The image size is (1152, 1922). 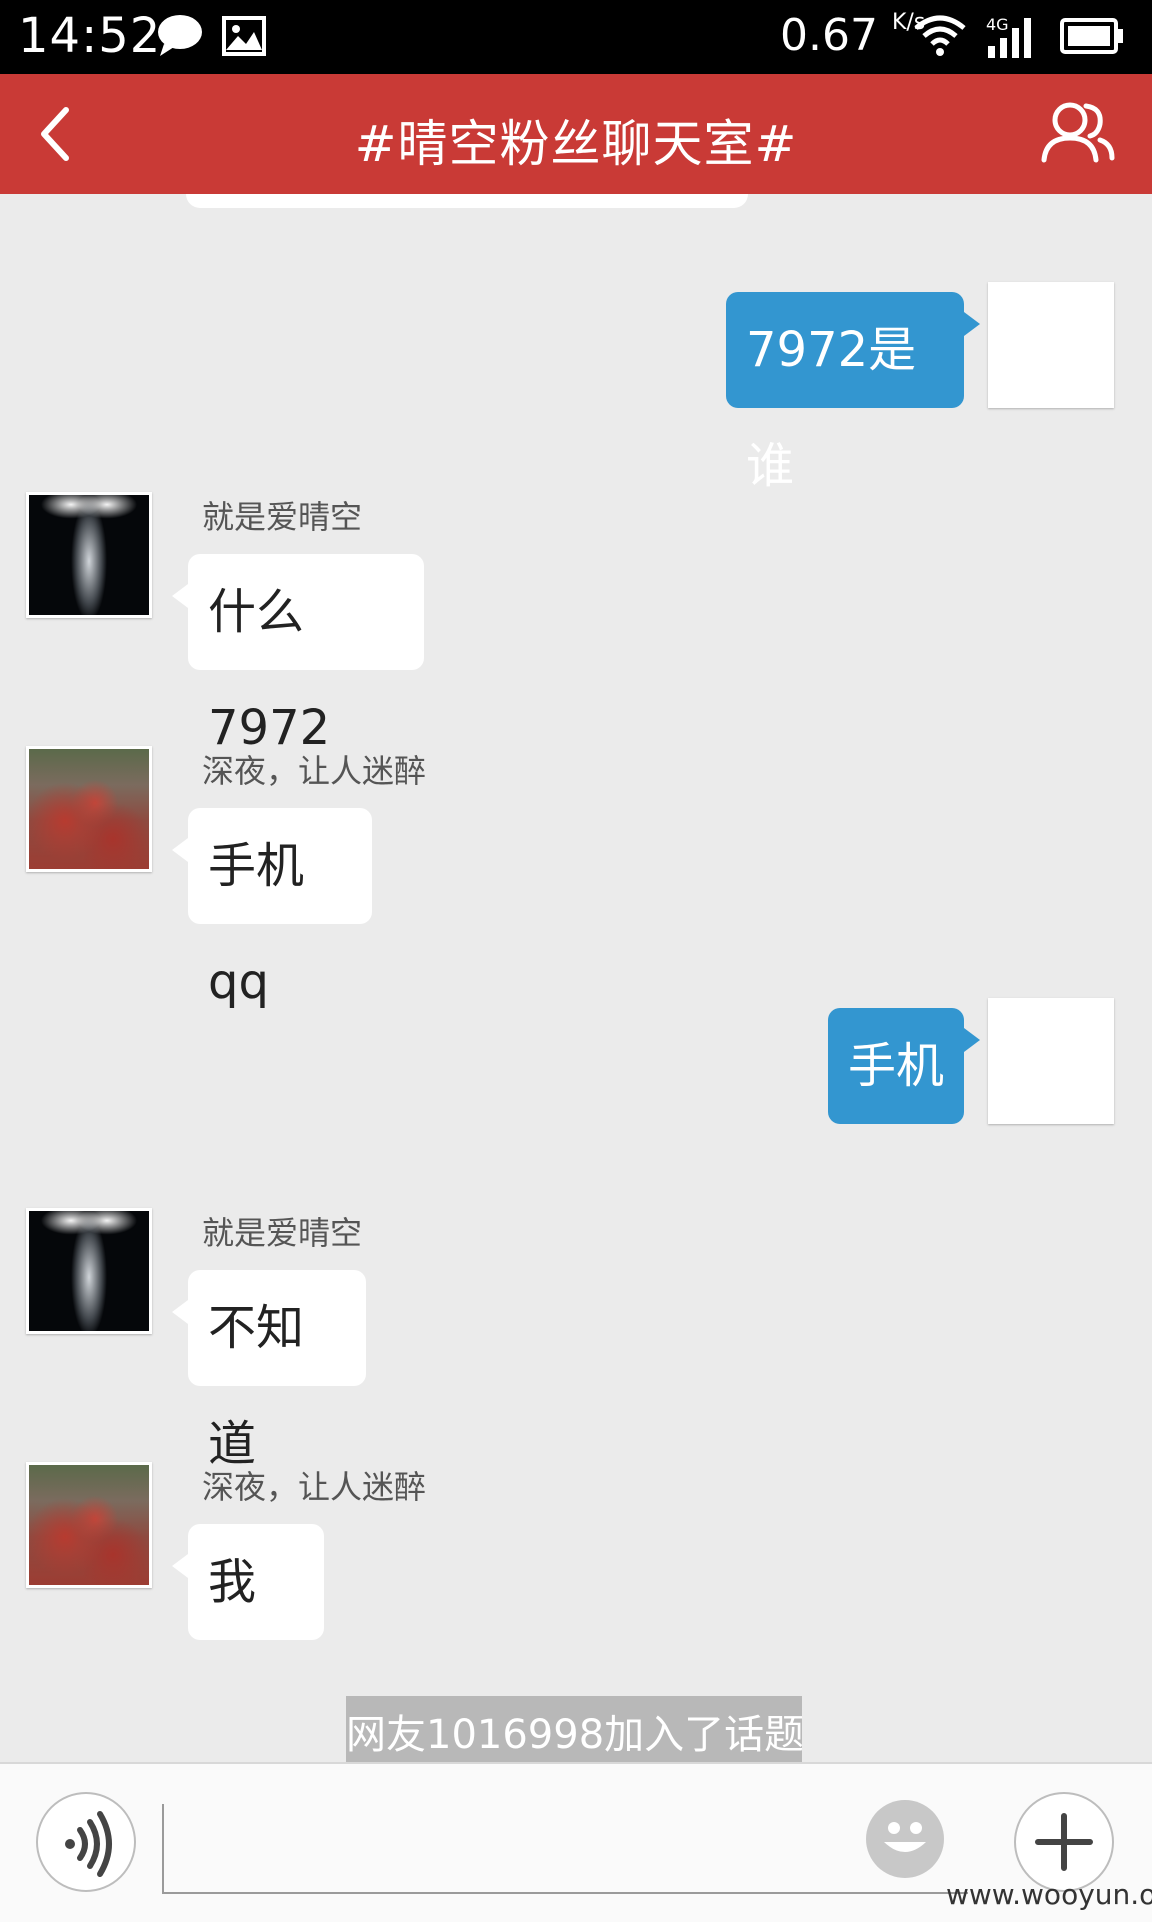 What do you see at coordinates (997, 24) in the screenshot?
I see `network-type: 4G` at bounding box center [997, 24].